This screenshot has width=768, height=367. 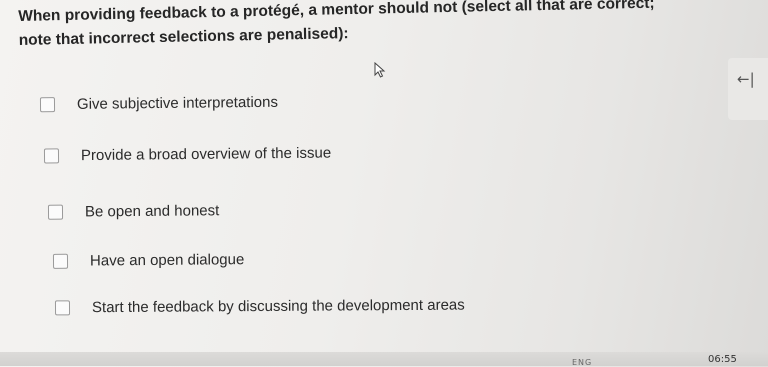 I want to click on option-item: Be open and honest, so click(x=133, y=211).